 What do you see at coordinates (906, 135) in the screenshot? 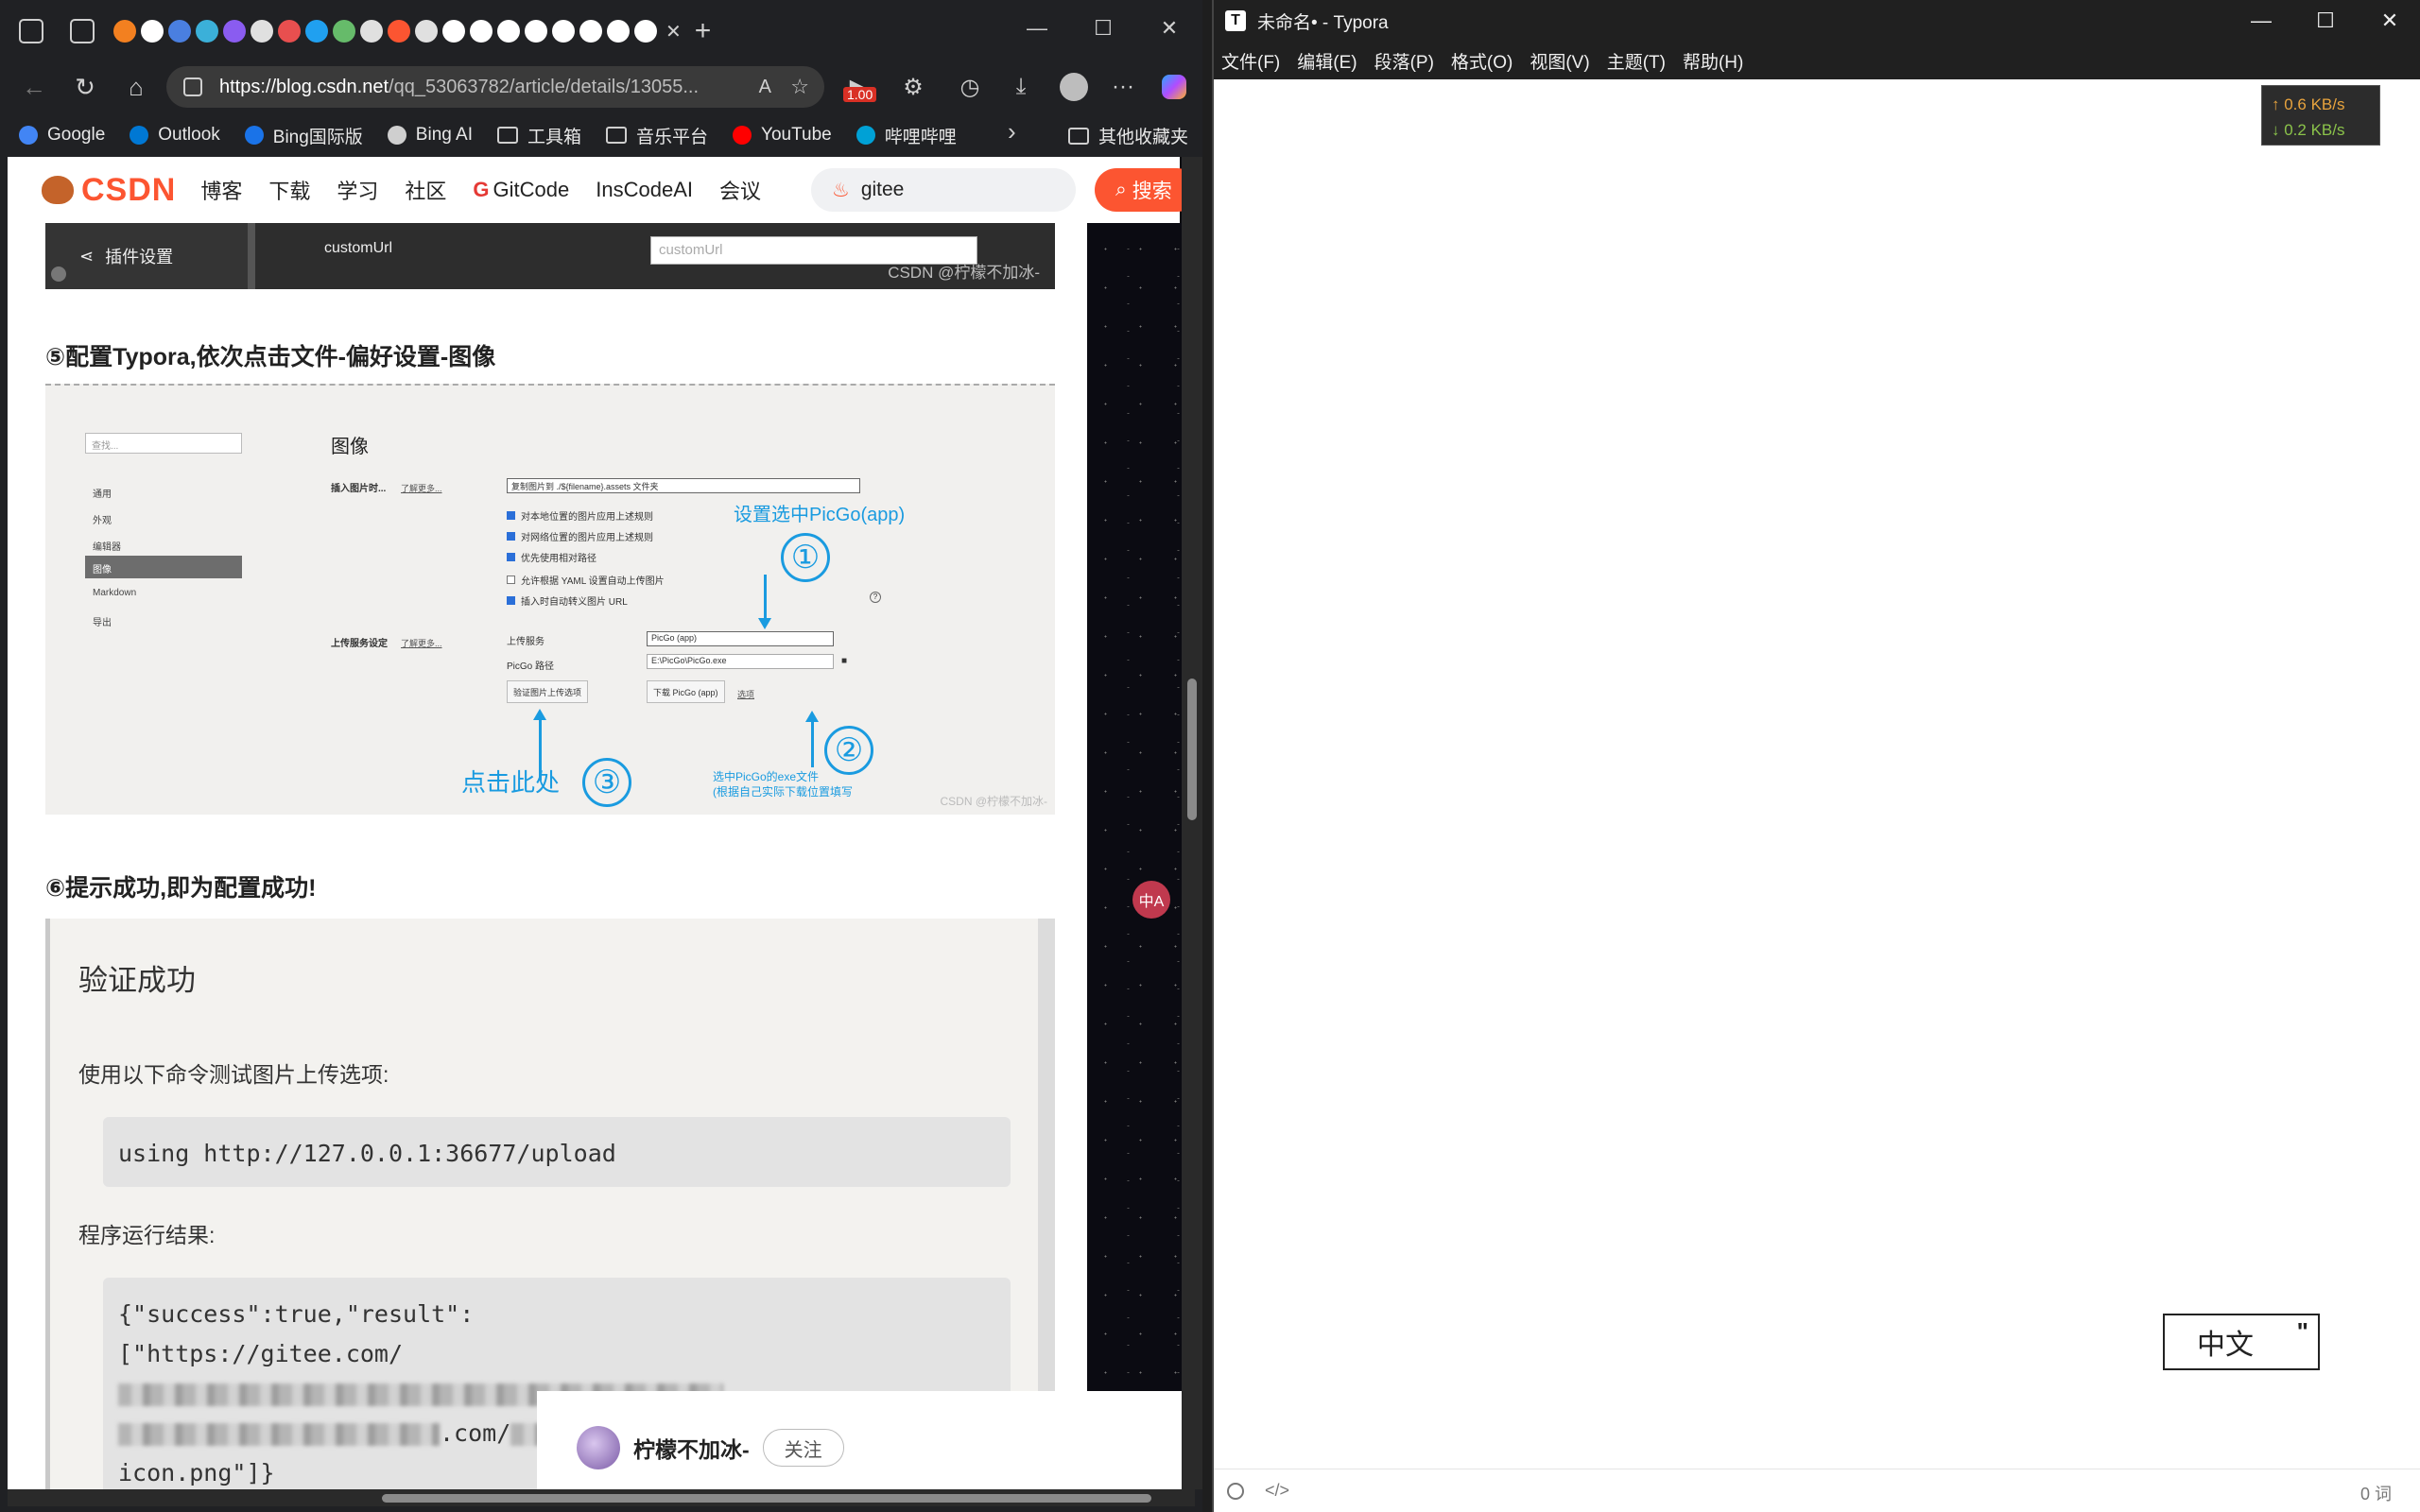
I see `bookmark-item: 哔哩哔哩` at bounding box center [906, 135].